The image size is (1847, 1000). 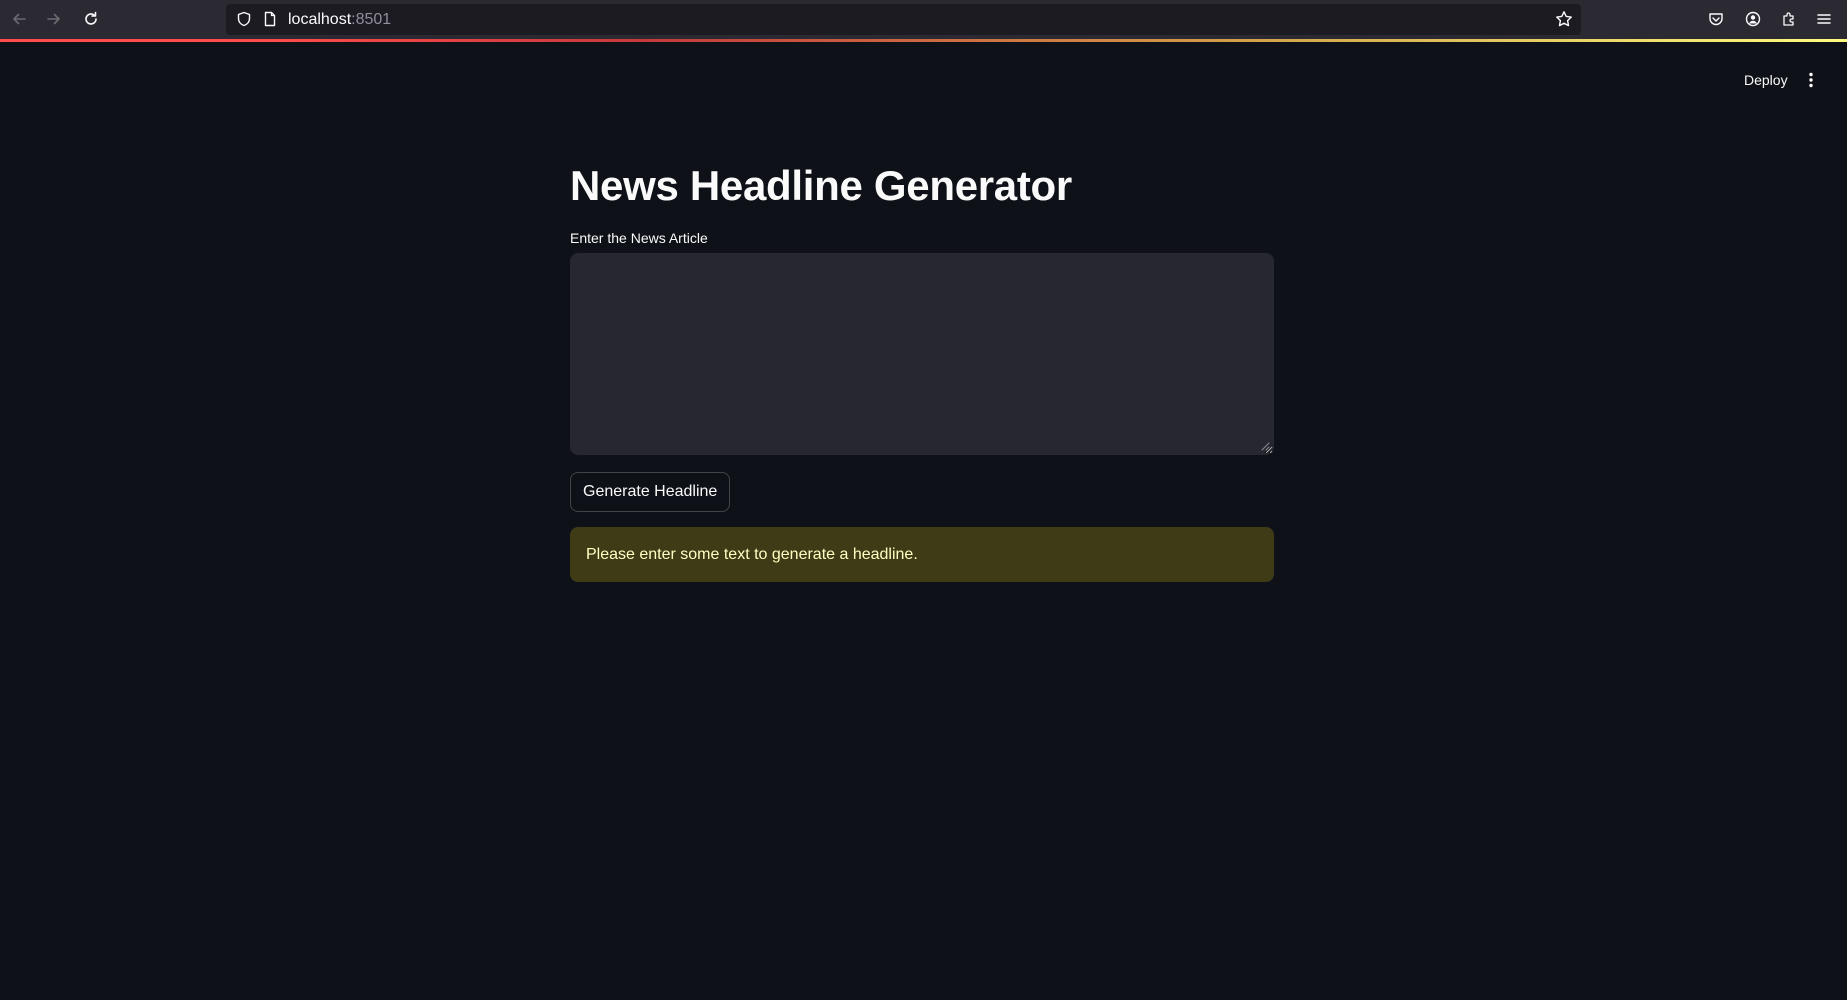 I want to click on arrow-left-icon, so click(x=19, y=19).